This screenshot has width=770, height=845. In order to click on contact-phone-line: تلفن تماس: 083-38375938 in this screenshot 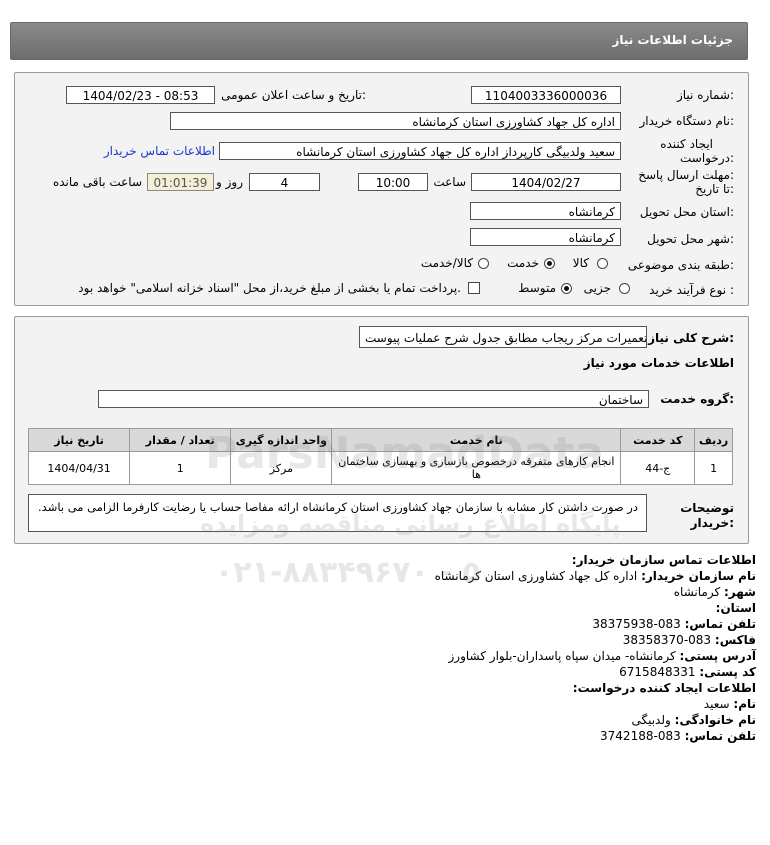, I will do `click(674, 624)`.